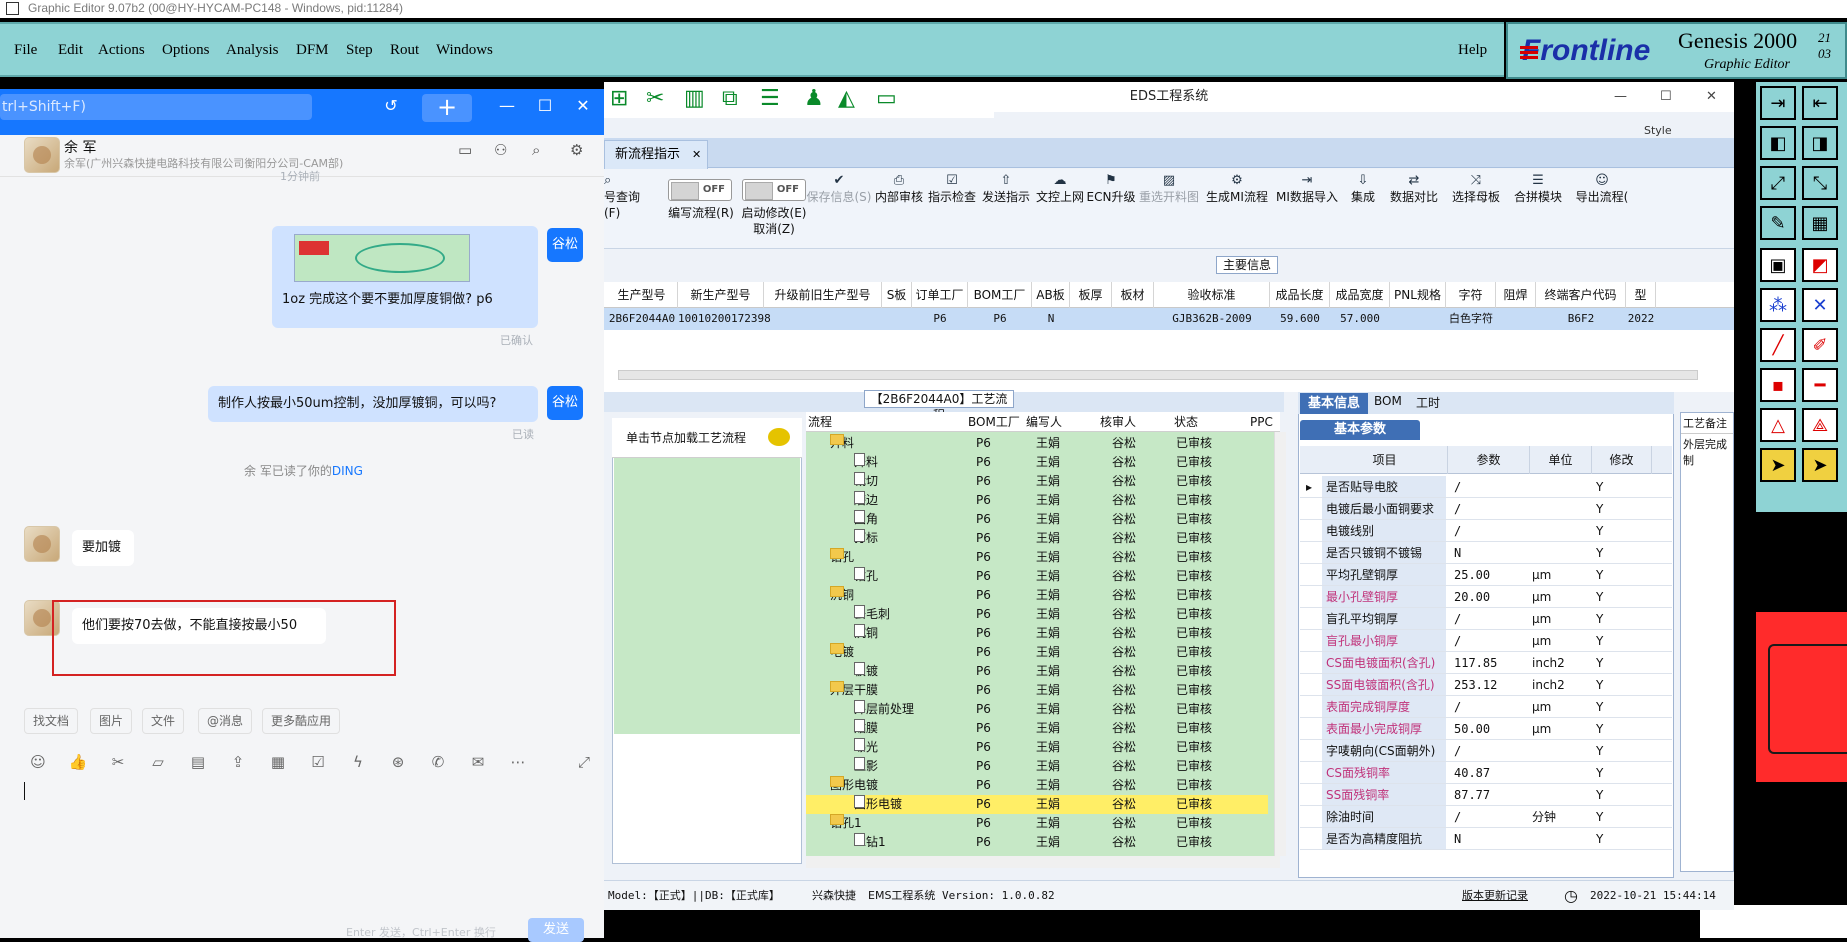  I want to click on maximize-icon: ☐, so click(545, 106).